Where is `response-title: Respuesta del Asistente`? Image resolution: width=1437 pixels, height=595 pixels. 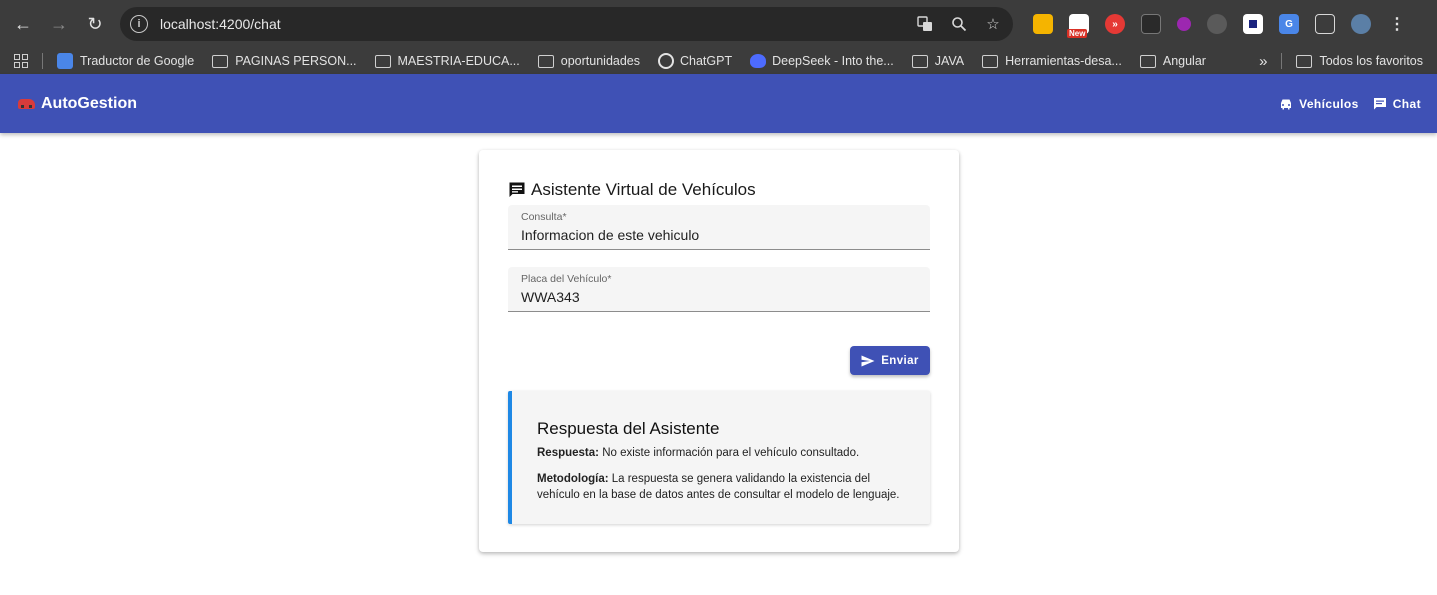
response-title: Respuesta del Asistente is located at coordinates (628, 428).